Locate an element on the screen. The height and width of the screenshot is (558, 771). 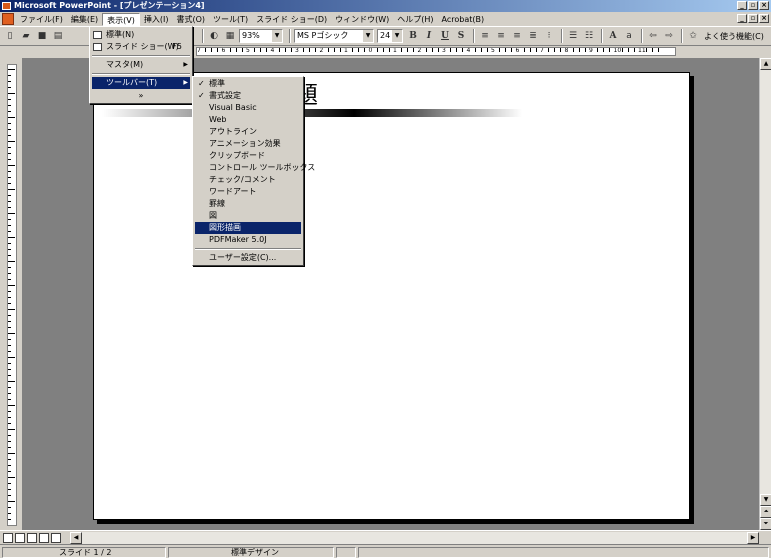
slide-view-icon is located at coordinates (32, 538).